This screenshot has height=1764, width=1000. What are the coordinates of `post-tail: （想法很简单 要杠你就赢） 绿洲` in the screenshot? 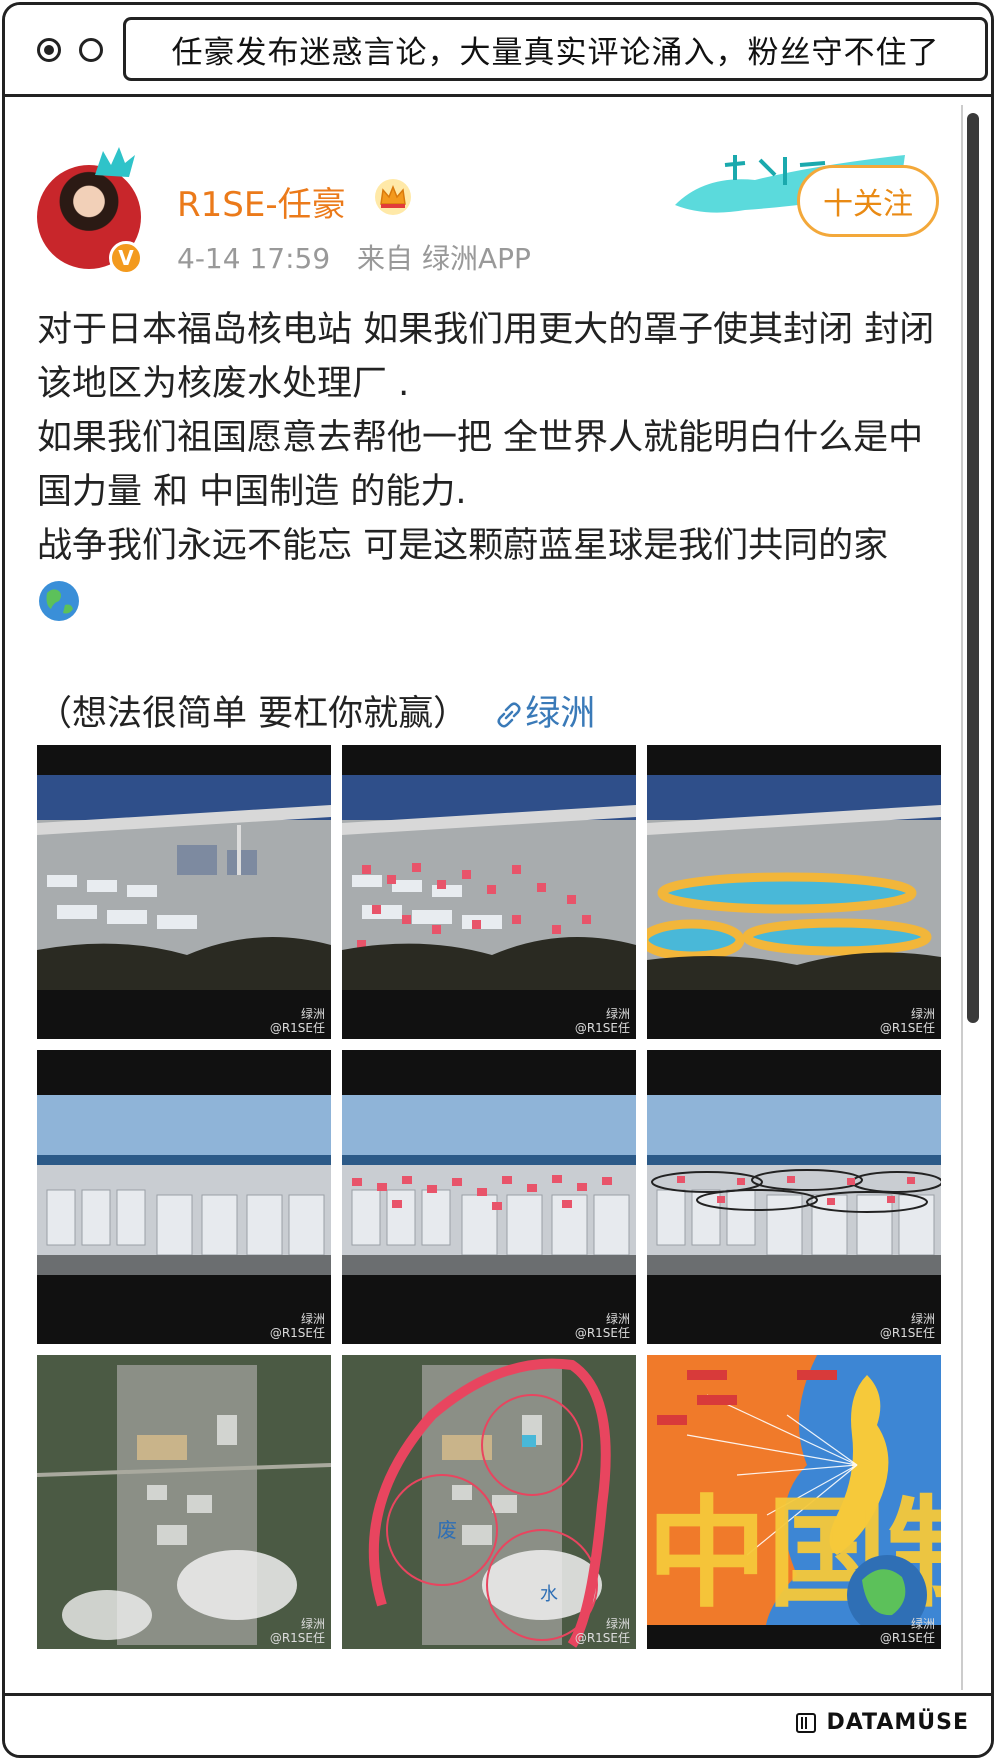 It's located at (316, 710).